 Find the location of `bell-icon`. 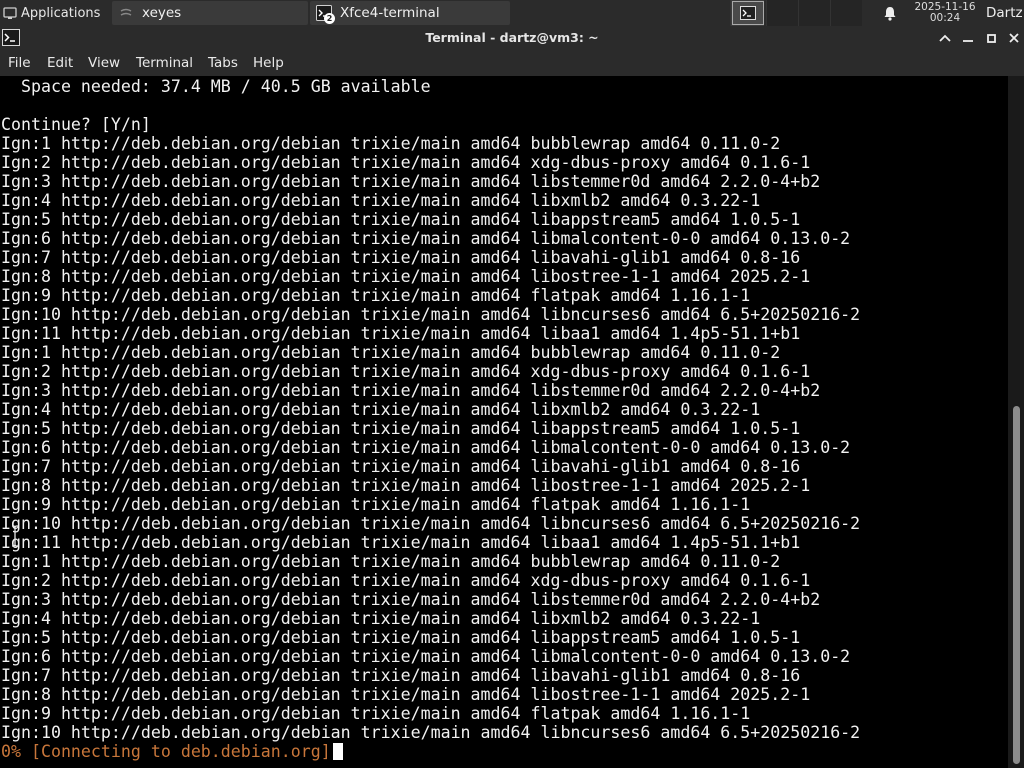

bell-icon is located at coordinates (890, 13).